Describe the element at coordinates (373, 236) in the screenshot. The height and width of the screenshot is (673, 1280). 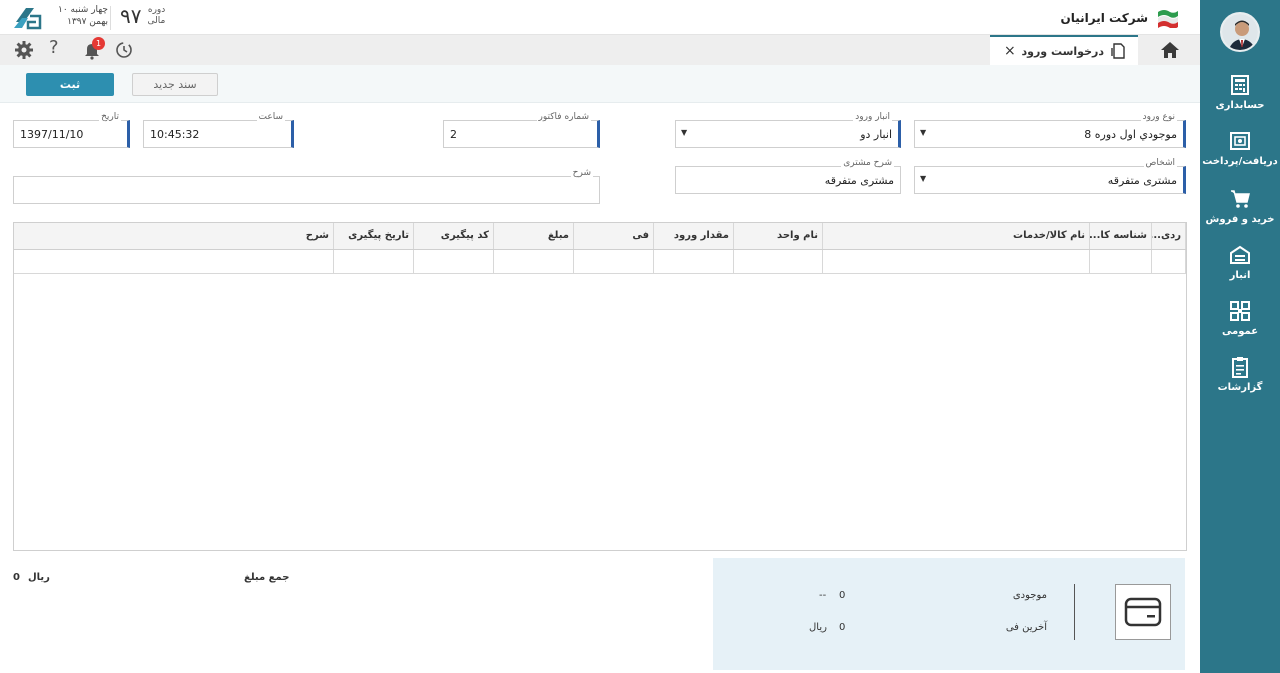
I see `column-header-tracking-date: تاریخ پیگیری` at that location.